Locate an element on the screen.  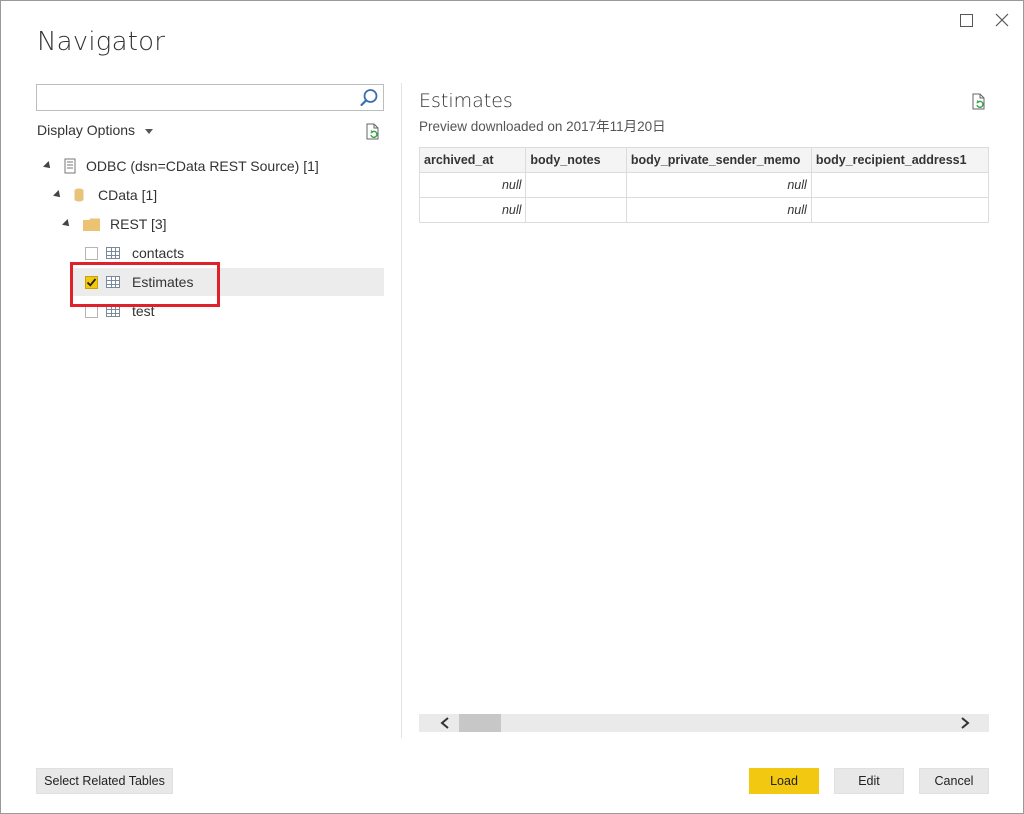
odbc-server-icon is located at coordinates (70, 166).